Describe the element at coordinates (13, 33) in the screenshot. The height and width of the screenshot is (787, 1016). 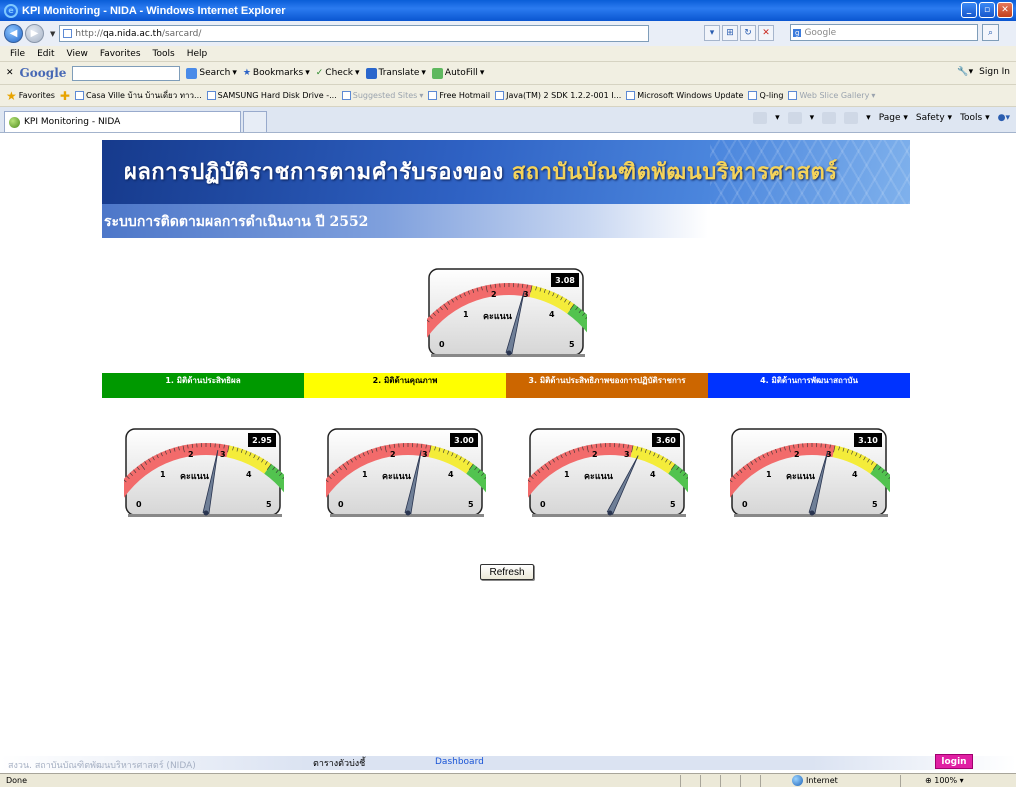
I see `back-button: ◀` at that location.